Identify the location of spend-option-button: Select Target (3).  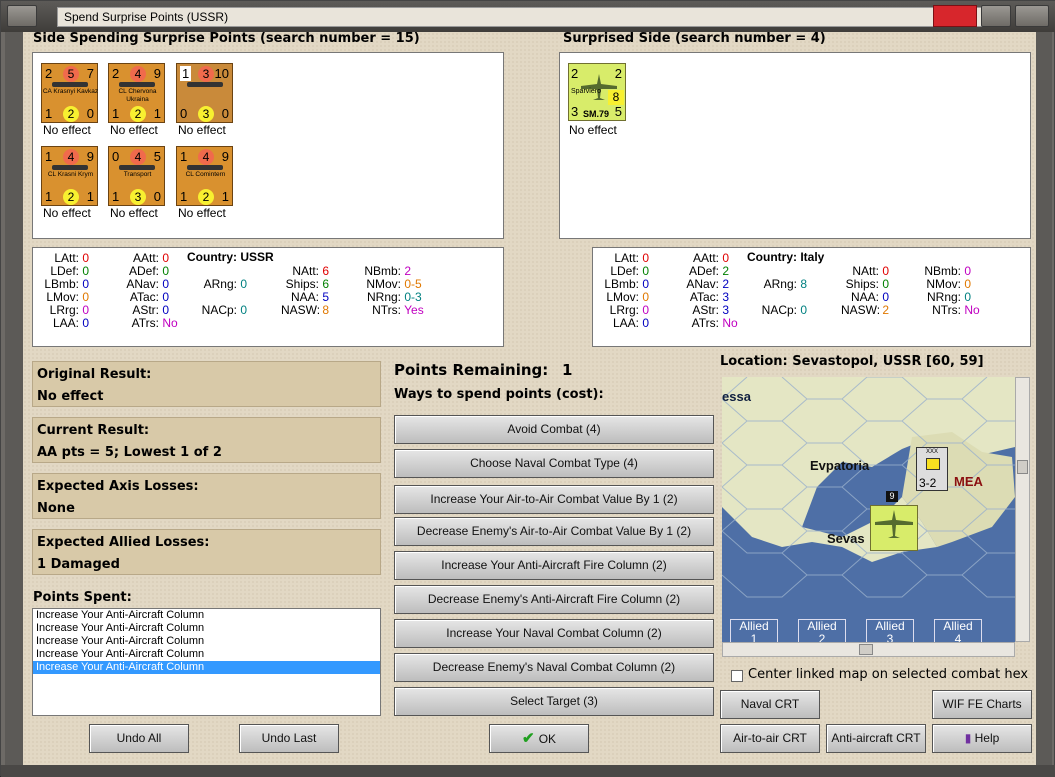
(554, 701).